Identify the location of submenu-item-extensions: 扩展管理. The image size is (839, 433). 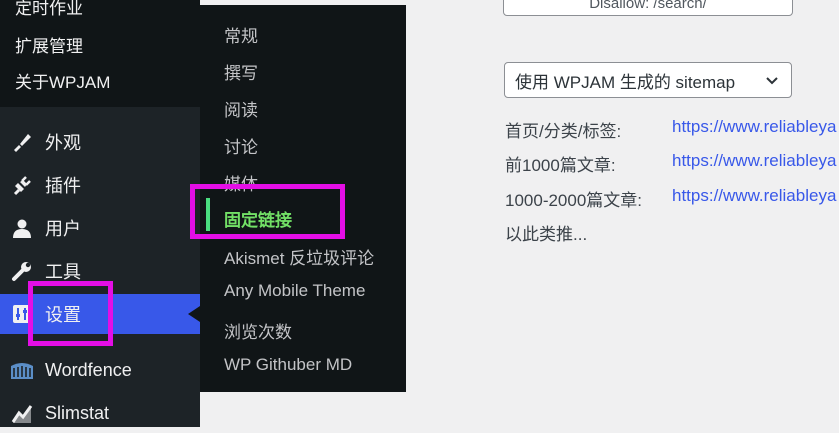
(49, 44).